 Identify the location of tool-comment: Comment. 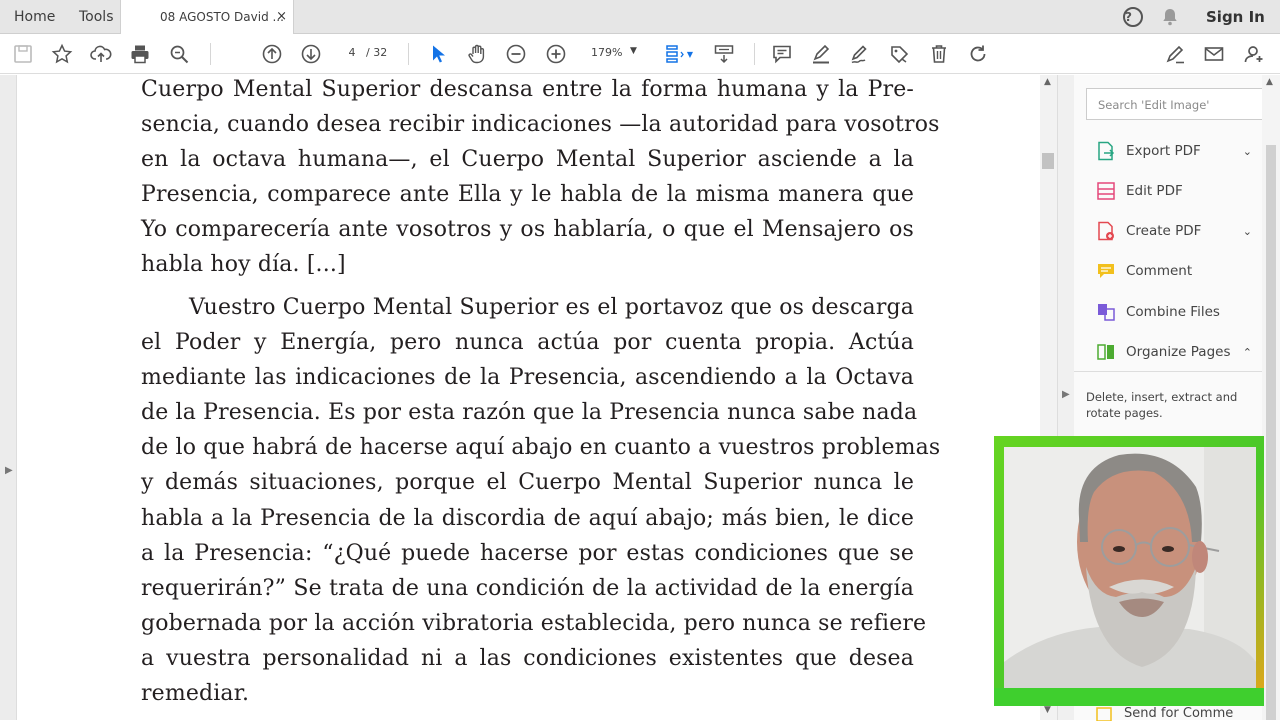
(1174, 271).